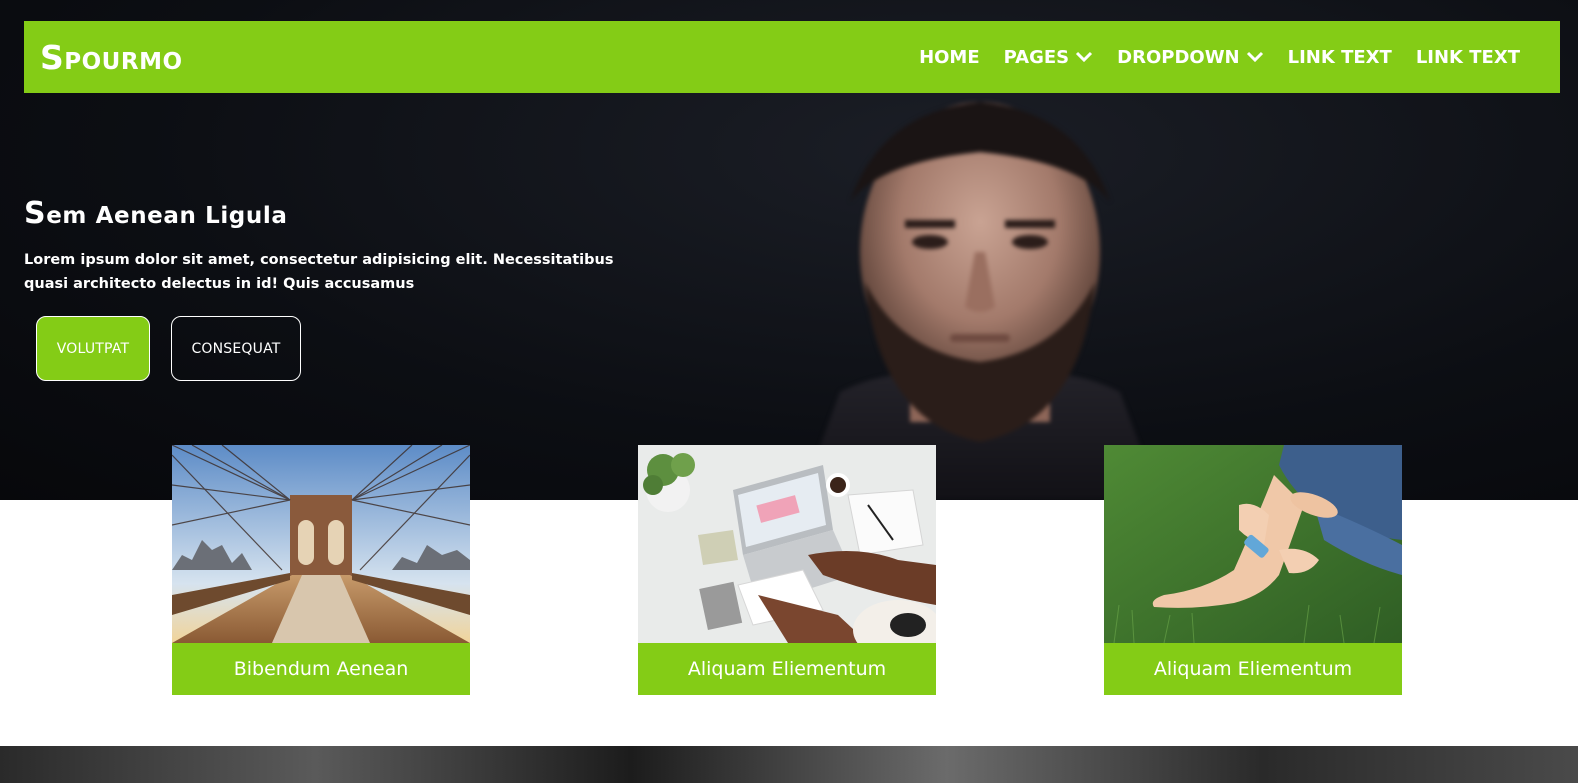  I want to click on nav-item-dropdown: DROPDOWN, so click(1190, 57).